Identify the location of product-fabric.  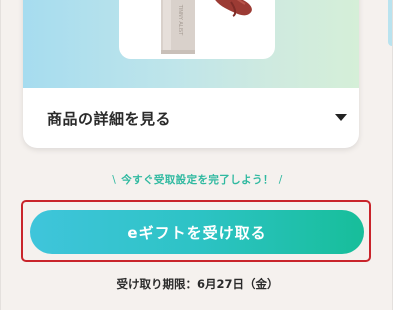
(233, 8).